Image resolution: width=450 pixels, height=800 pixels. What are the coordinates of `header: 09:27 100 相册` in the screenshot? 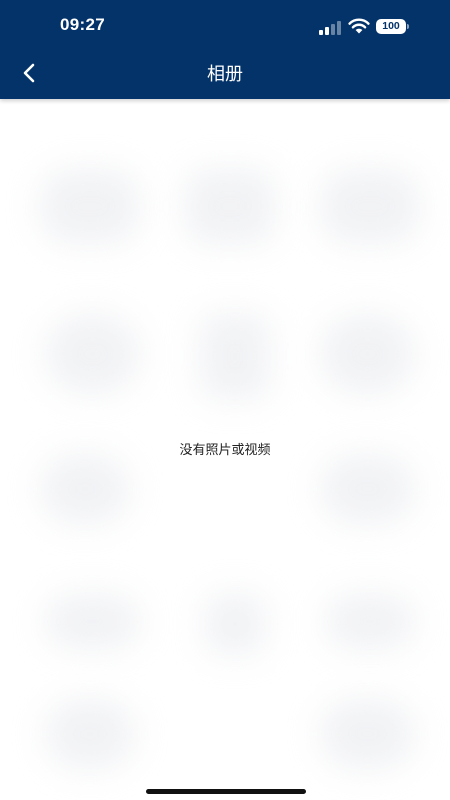 It's located at (225, 49).